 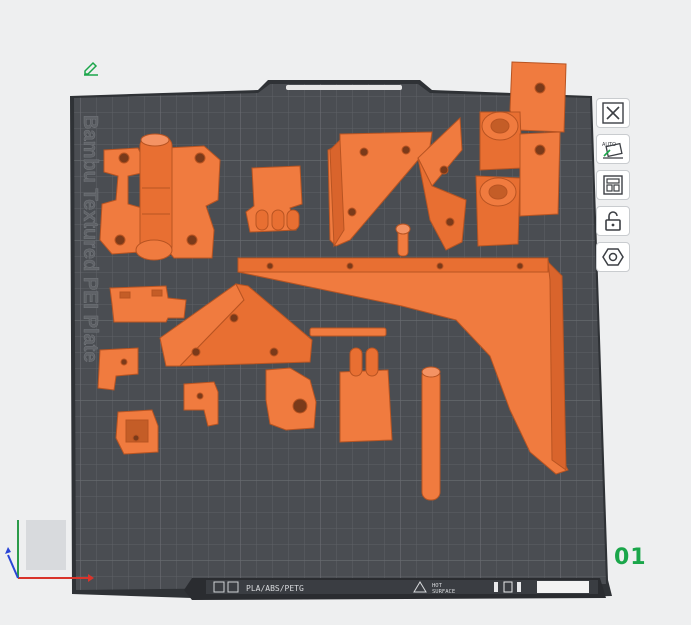 What do you see at coordinates (90, 238) in the screenshot?
I see `plate-label: Bambu Textured PEI Plate` at bounding box center [90, 238].